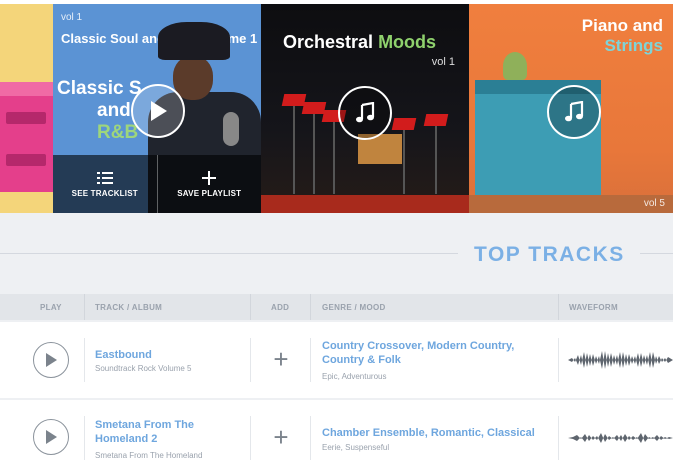  I want to click on track-album-link: Soundtrack Rock Volume 5, so click(143, 368).